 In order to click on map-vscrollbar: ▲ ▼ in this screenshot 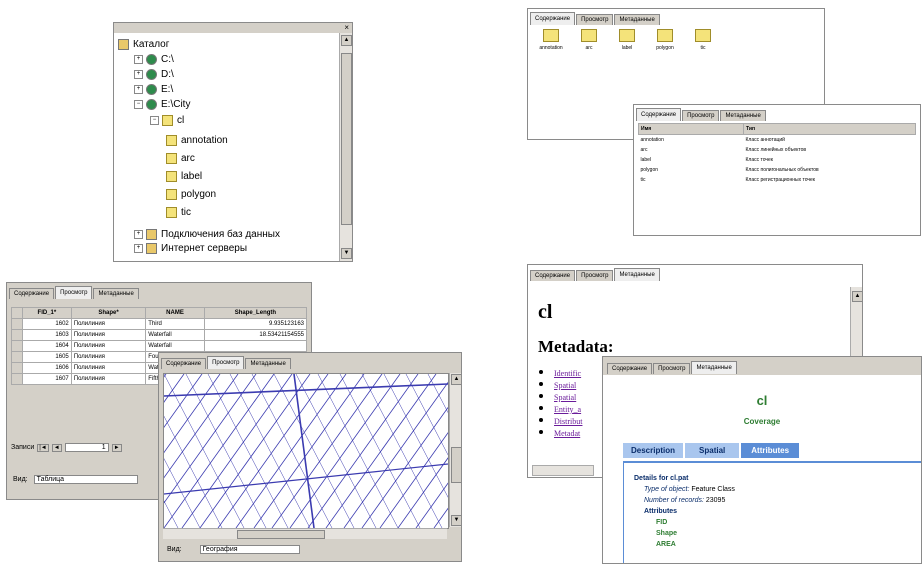, I will do `click(455, 450)`.